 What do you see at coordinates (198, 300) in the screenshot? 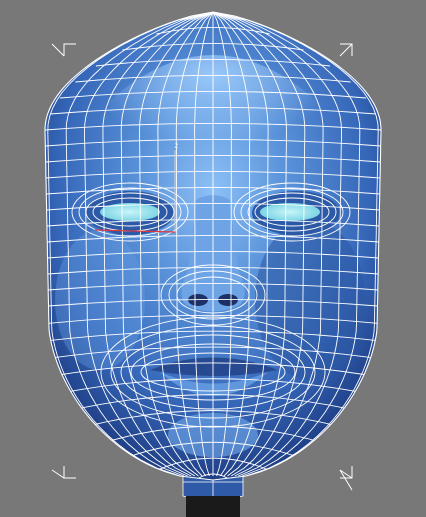
I see `left-nostril` at bounding box center [198, 300].